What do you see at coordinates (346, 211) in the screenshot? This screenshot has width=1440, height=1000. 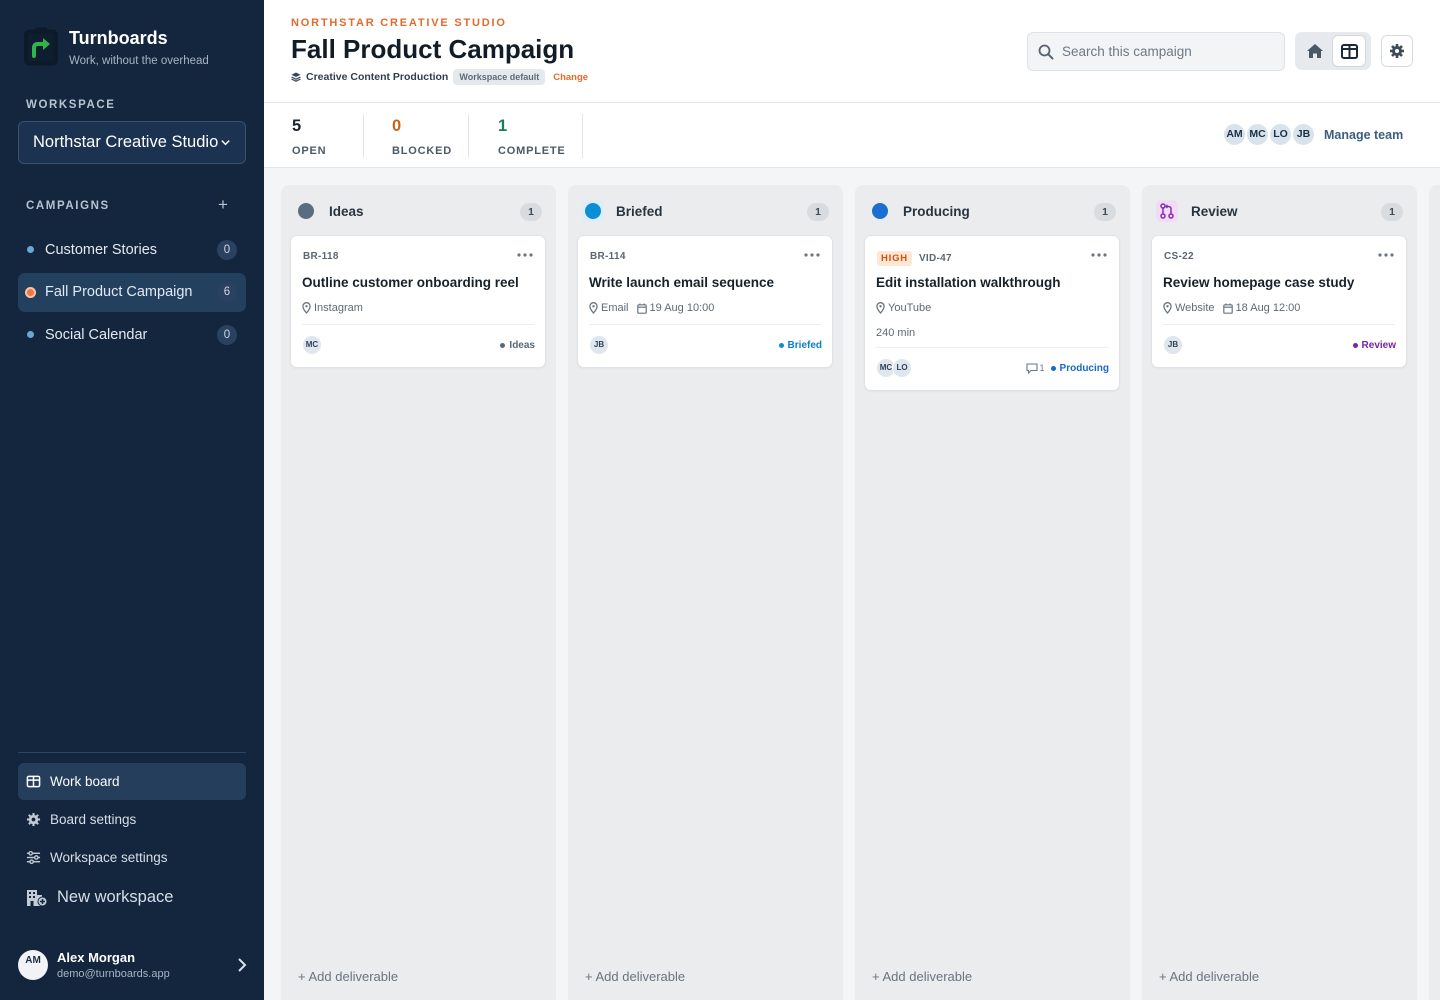 I see `column-title: Ideas` at bounding box center [346, 211].